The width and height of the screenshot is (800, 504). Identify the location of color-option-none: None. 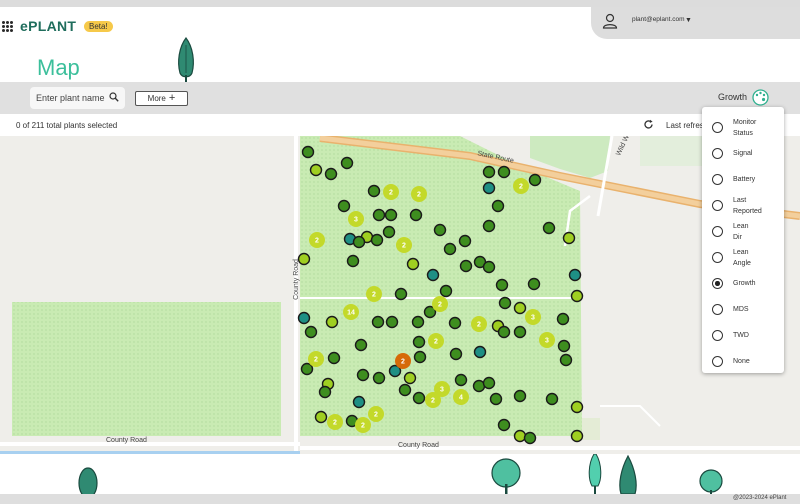
(743, 362).